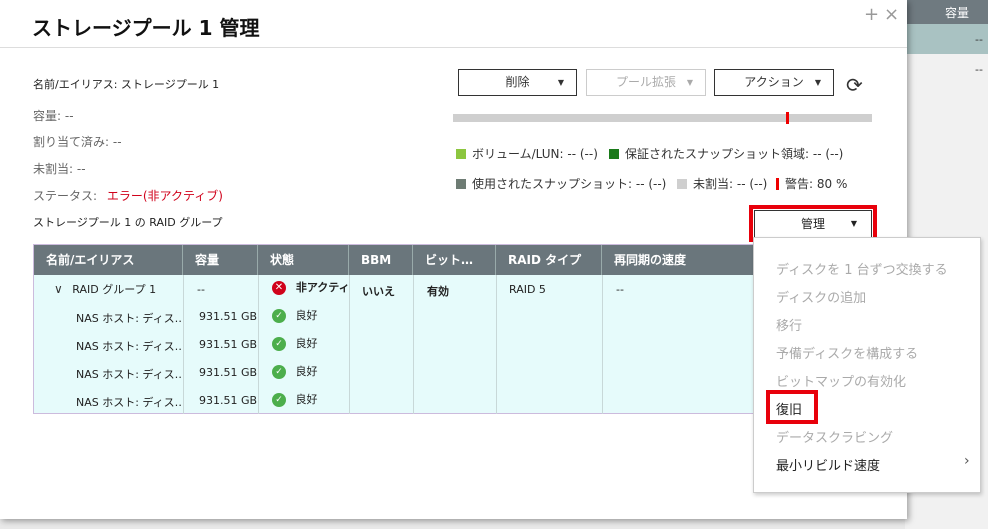  What do you see at coordinates (620, 289) in the screenshot?
I see `group-resync-speed: --` at bounding box center [620, 289].